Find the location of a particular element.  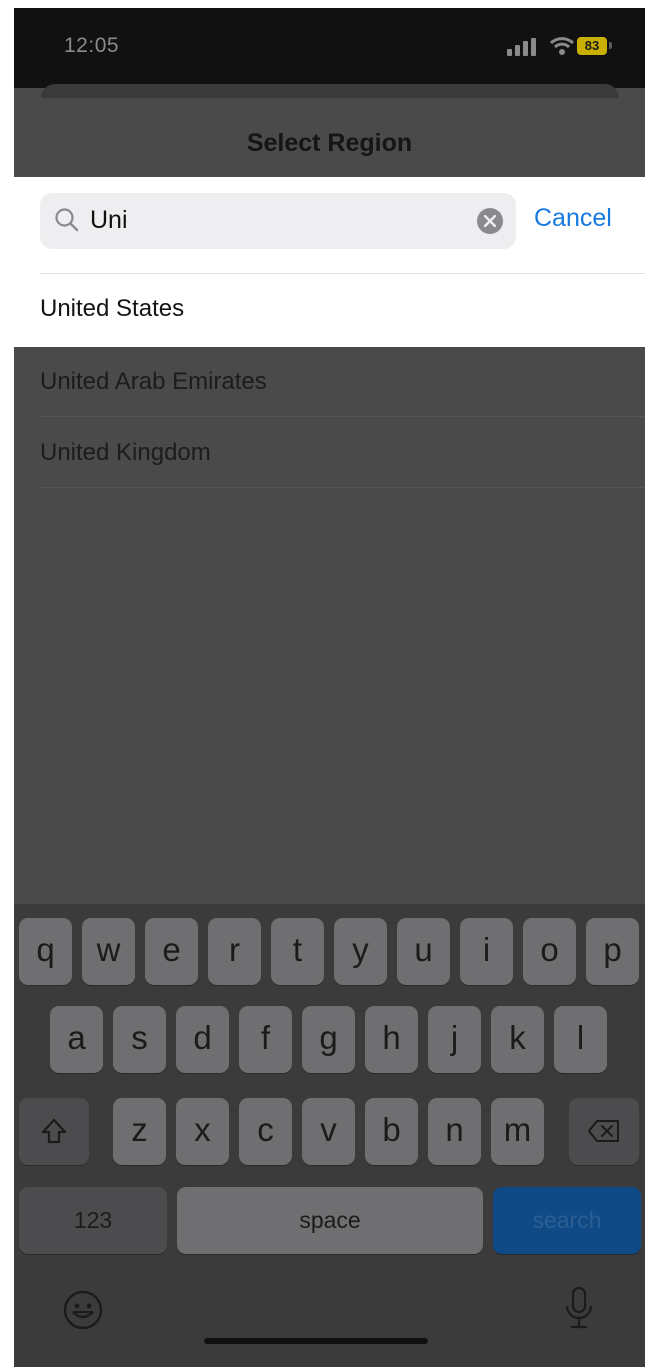

key-u: u is located at coordinates (423, 951).